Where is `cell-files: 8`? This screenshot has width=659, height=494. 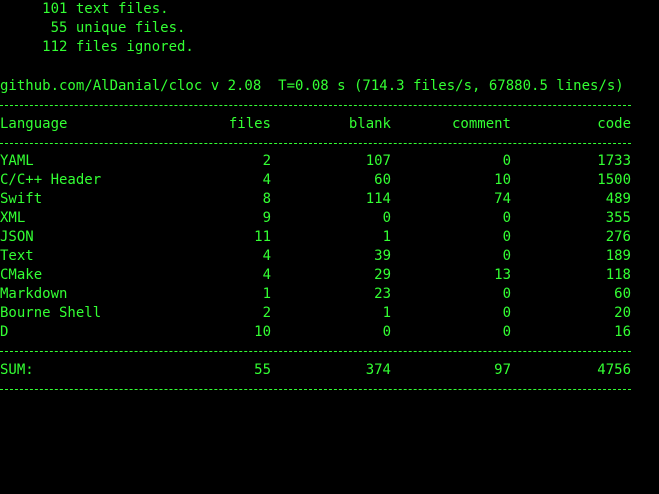
cell-files: 8 is located at coordinates (266, 199).